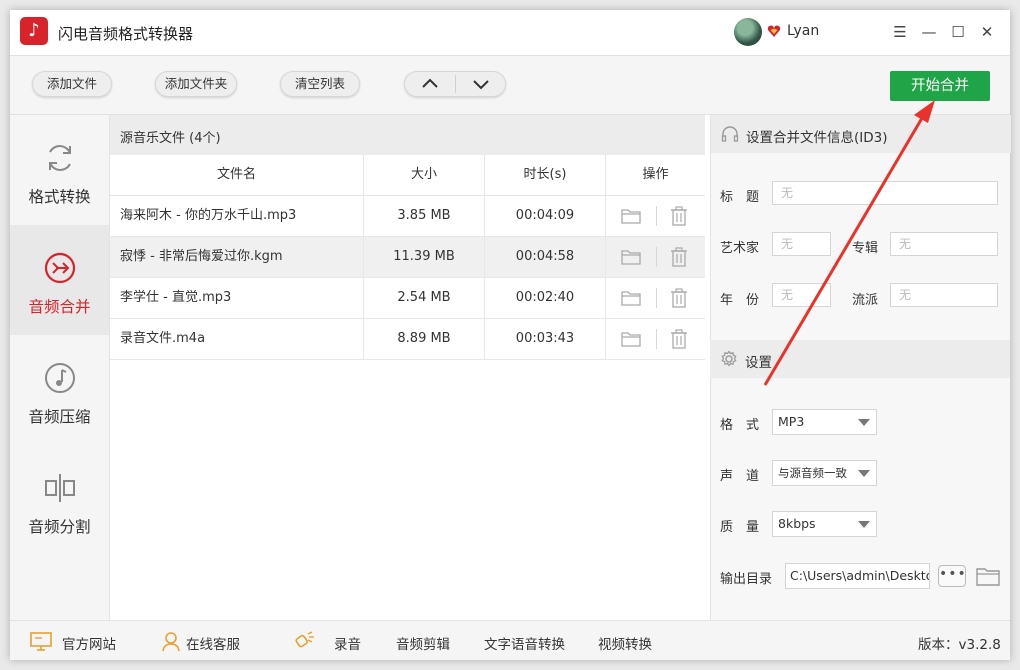 This screenshot has width=1020, height=670. What do you see at coordinates (89, 643) in the screenshot?
I see `official-website-link: 官方网站` at bounding box center [89, 643].